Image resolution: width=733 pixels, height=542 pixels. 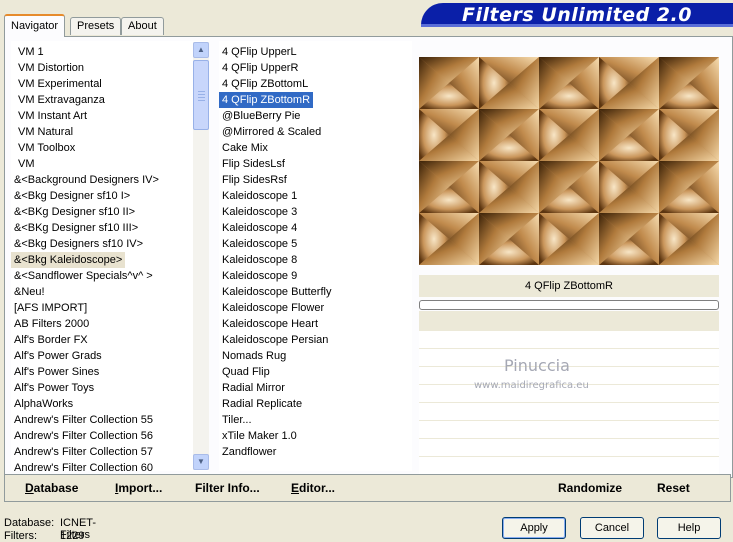 I want to click on category-item: VM Toolbox, so click(x=44, y=148).